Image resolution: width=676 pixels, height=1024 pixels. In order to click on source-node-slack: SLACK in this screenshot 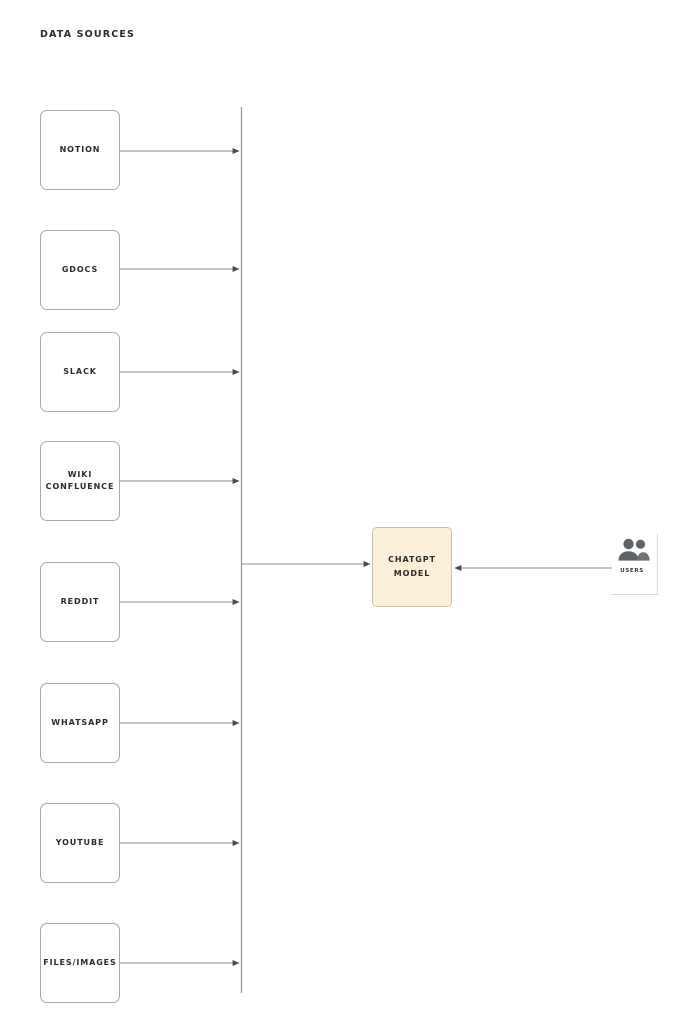, I will do `click(80, 372)`.